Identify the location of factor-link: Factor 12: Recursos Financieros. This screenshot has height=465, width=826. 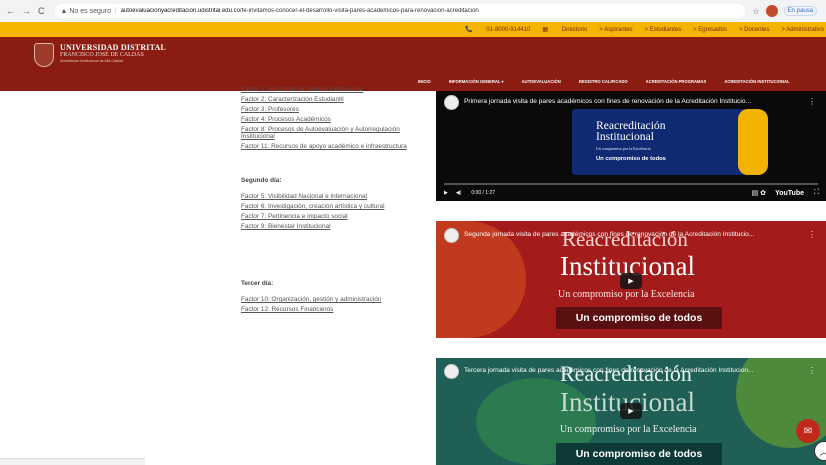
(328, 309).